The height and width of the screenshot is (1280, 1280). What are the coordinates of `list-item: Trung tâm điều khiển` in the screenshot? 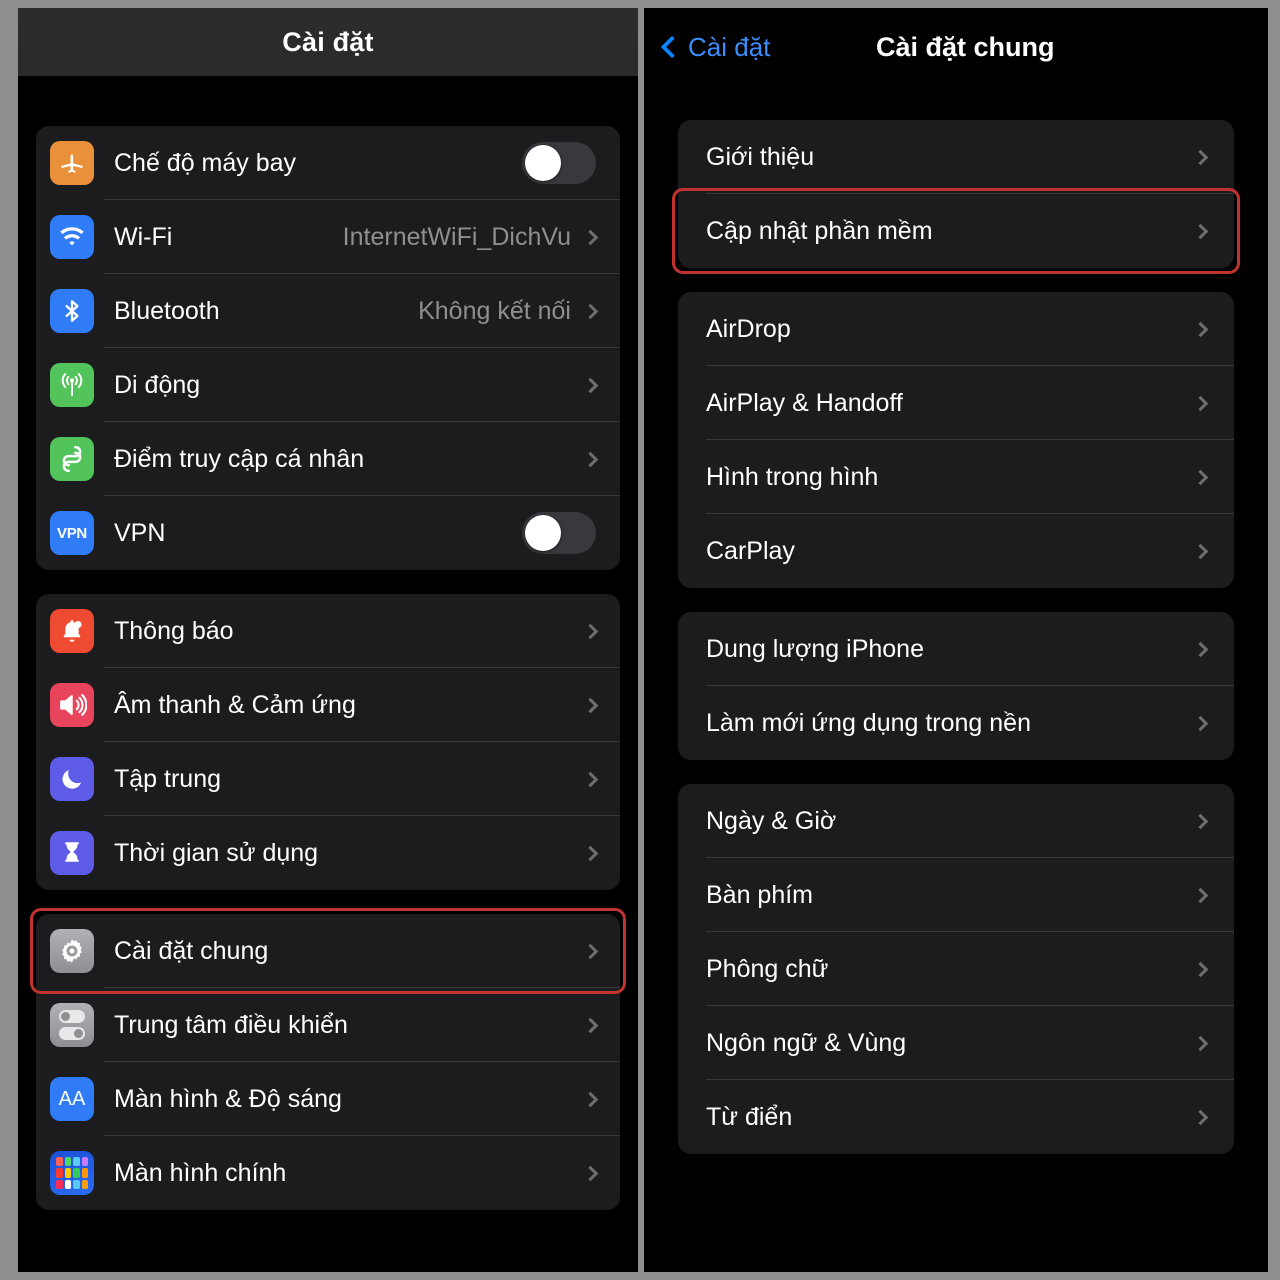 It's located at (328, 1025).